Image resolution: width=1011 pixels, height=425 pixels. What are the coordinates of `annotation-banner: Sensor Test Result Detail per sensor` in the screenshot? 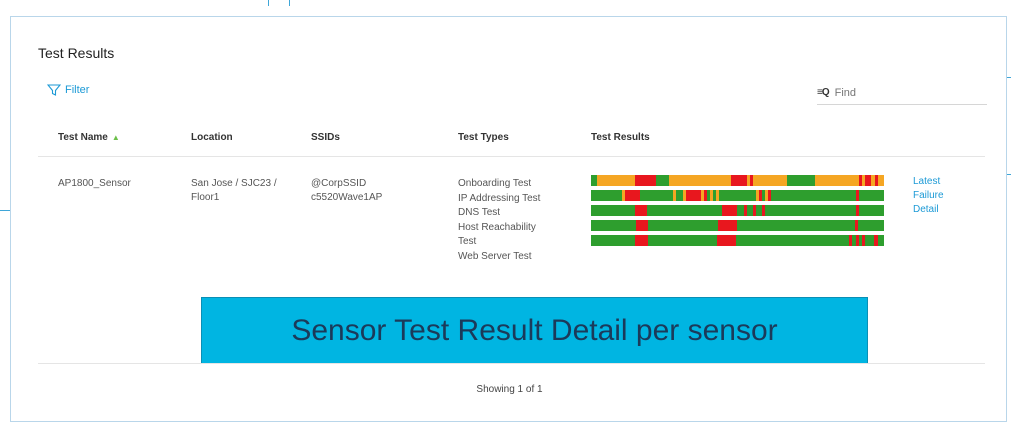 It's located at (534, 330).